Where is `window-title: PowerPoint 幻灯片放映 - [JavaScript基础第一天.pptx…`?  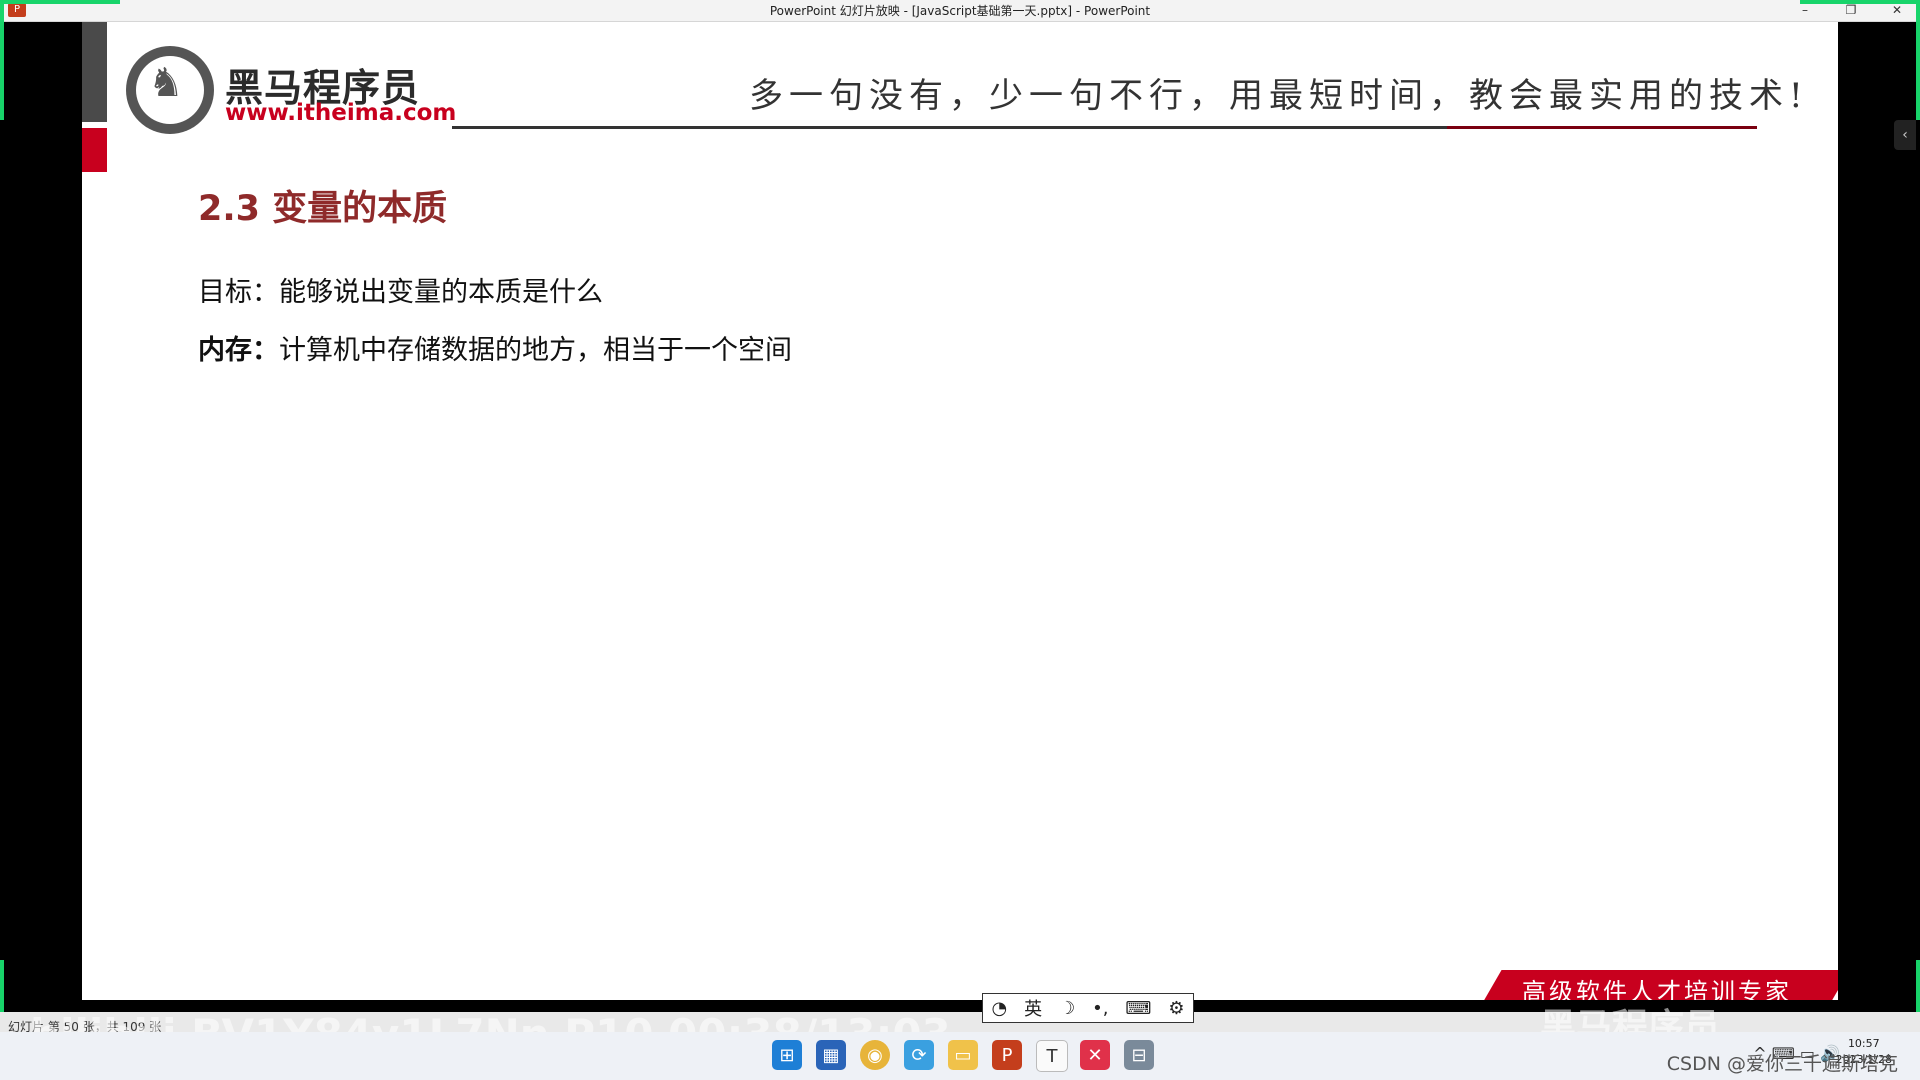 window-title: PowerPoint 幻灯片放映 - [JavaScript基础第一天.pptx… is located at coordinates (960, 11).